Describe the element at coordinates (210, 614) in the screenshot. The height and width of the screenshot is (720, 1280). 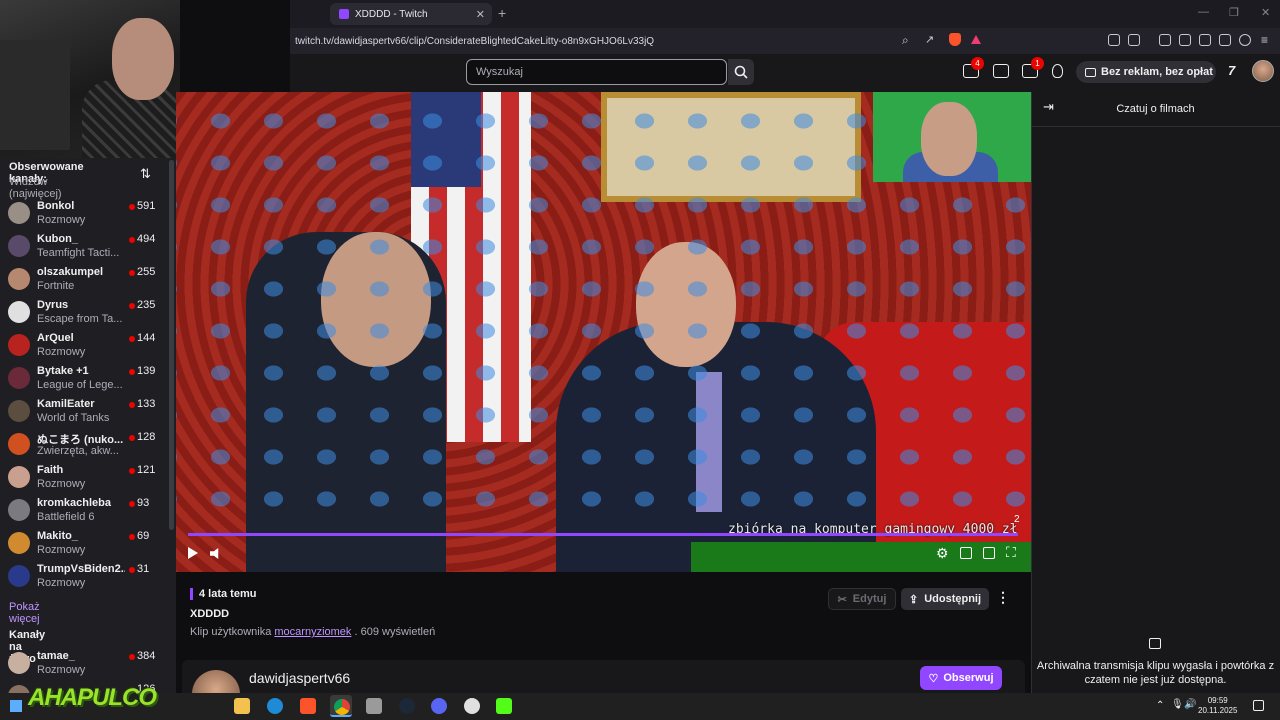
I see `clip-title: XDDDD` at that location.